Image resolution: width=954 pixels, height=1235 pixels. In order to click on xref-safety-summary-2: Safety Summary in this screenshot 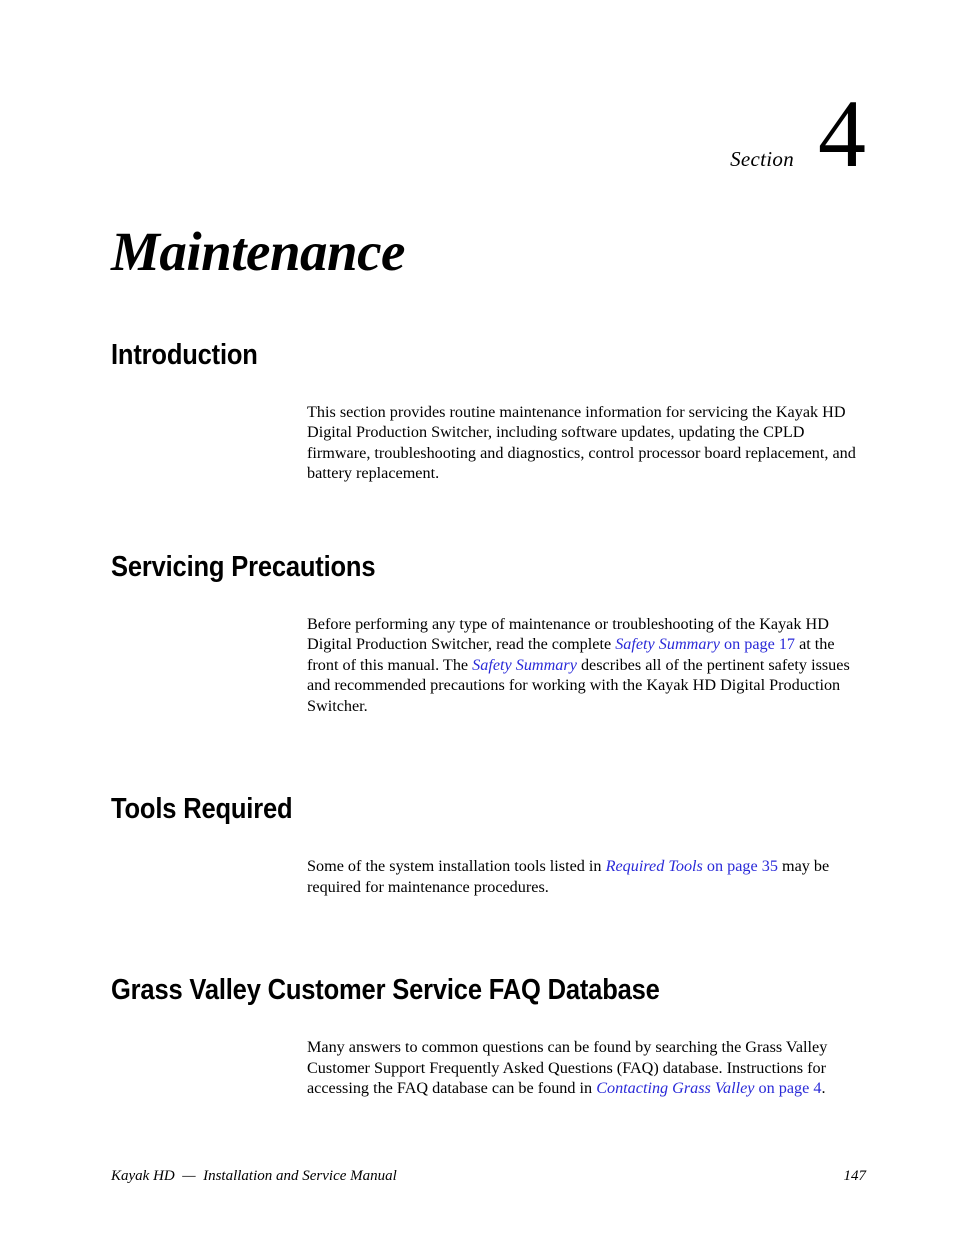, I will do `click(524, 665)`.